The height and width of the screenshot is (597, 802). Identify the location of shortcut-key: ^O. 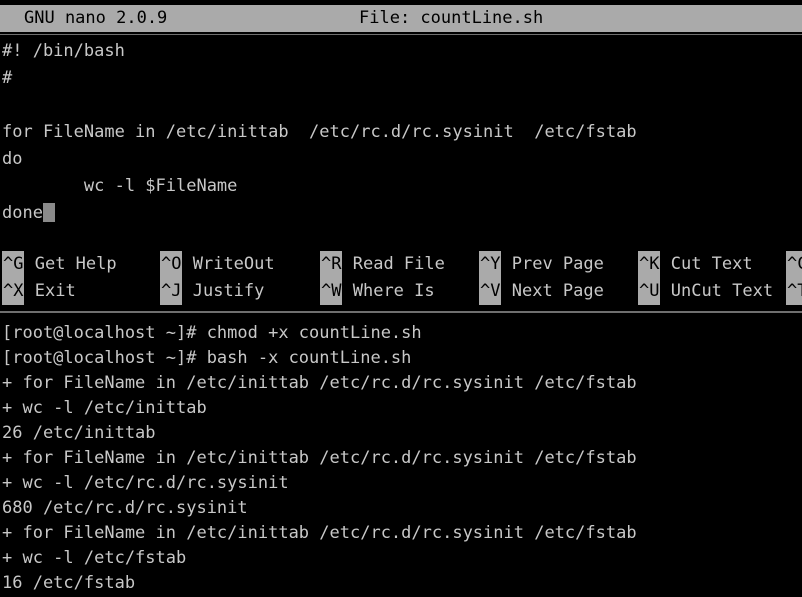
(171, 264).